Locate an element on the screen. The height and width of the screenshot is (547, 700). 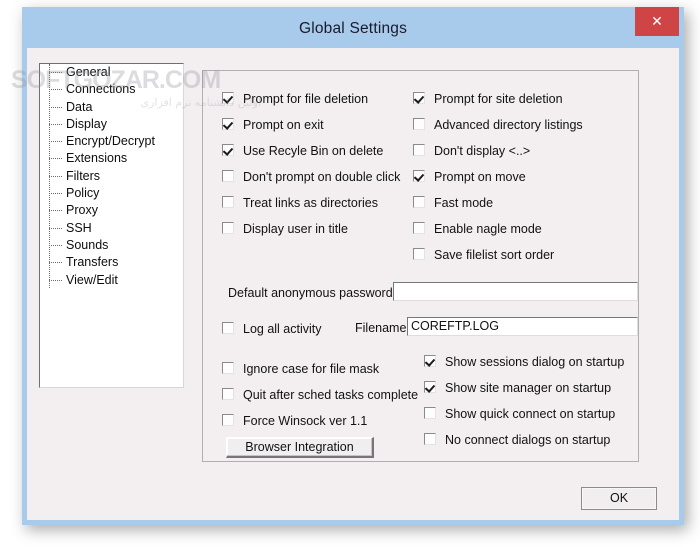
sidebar-item-display: Display is located at coordinates (111, 124).